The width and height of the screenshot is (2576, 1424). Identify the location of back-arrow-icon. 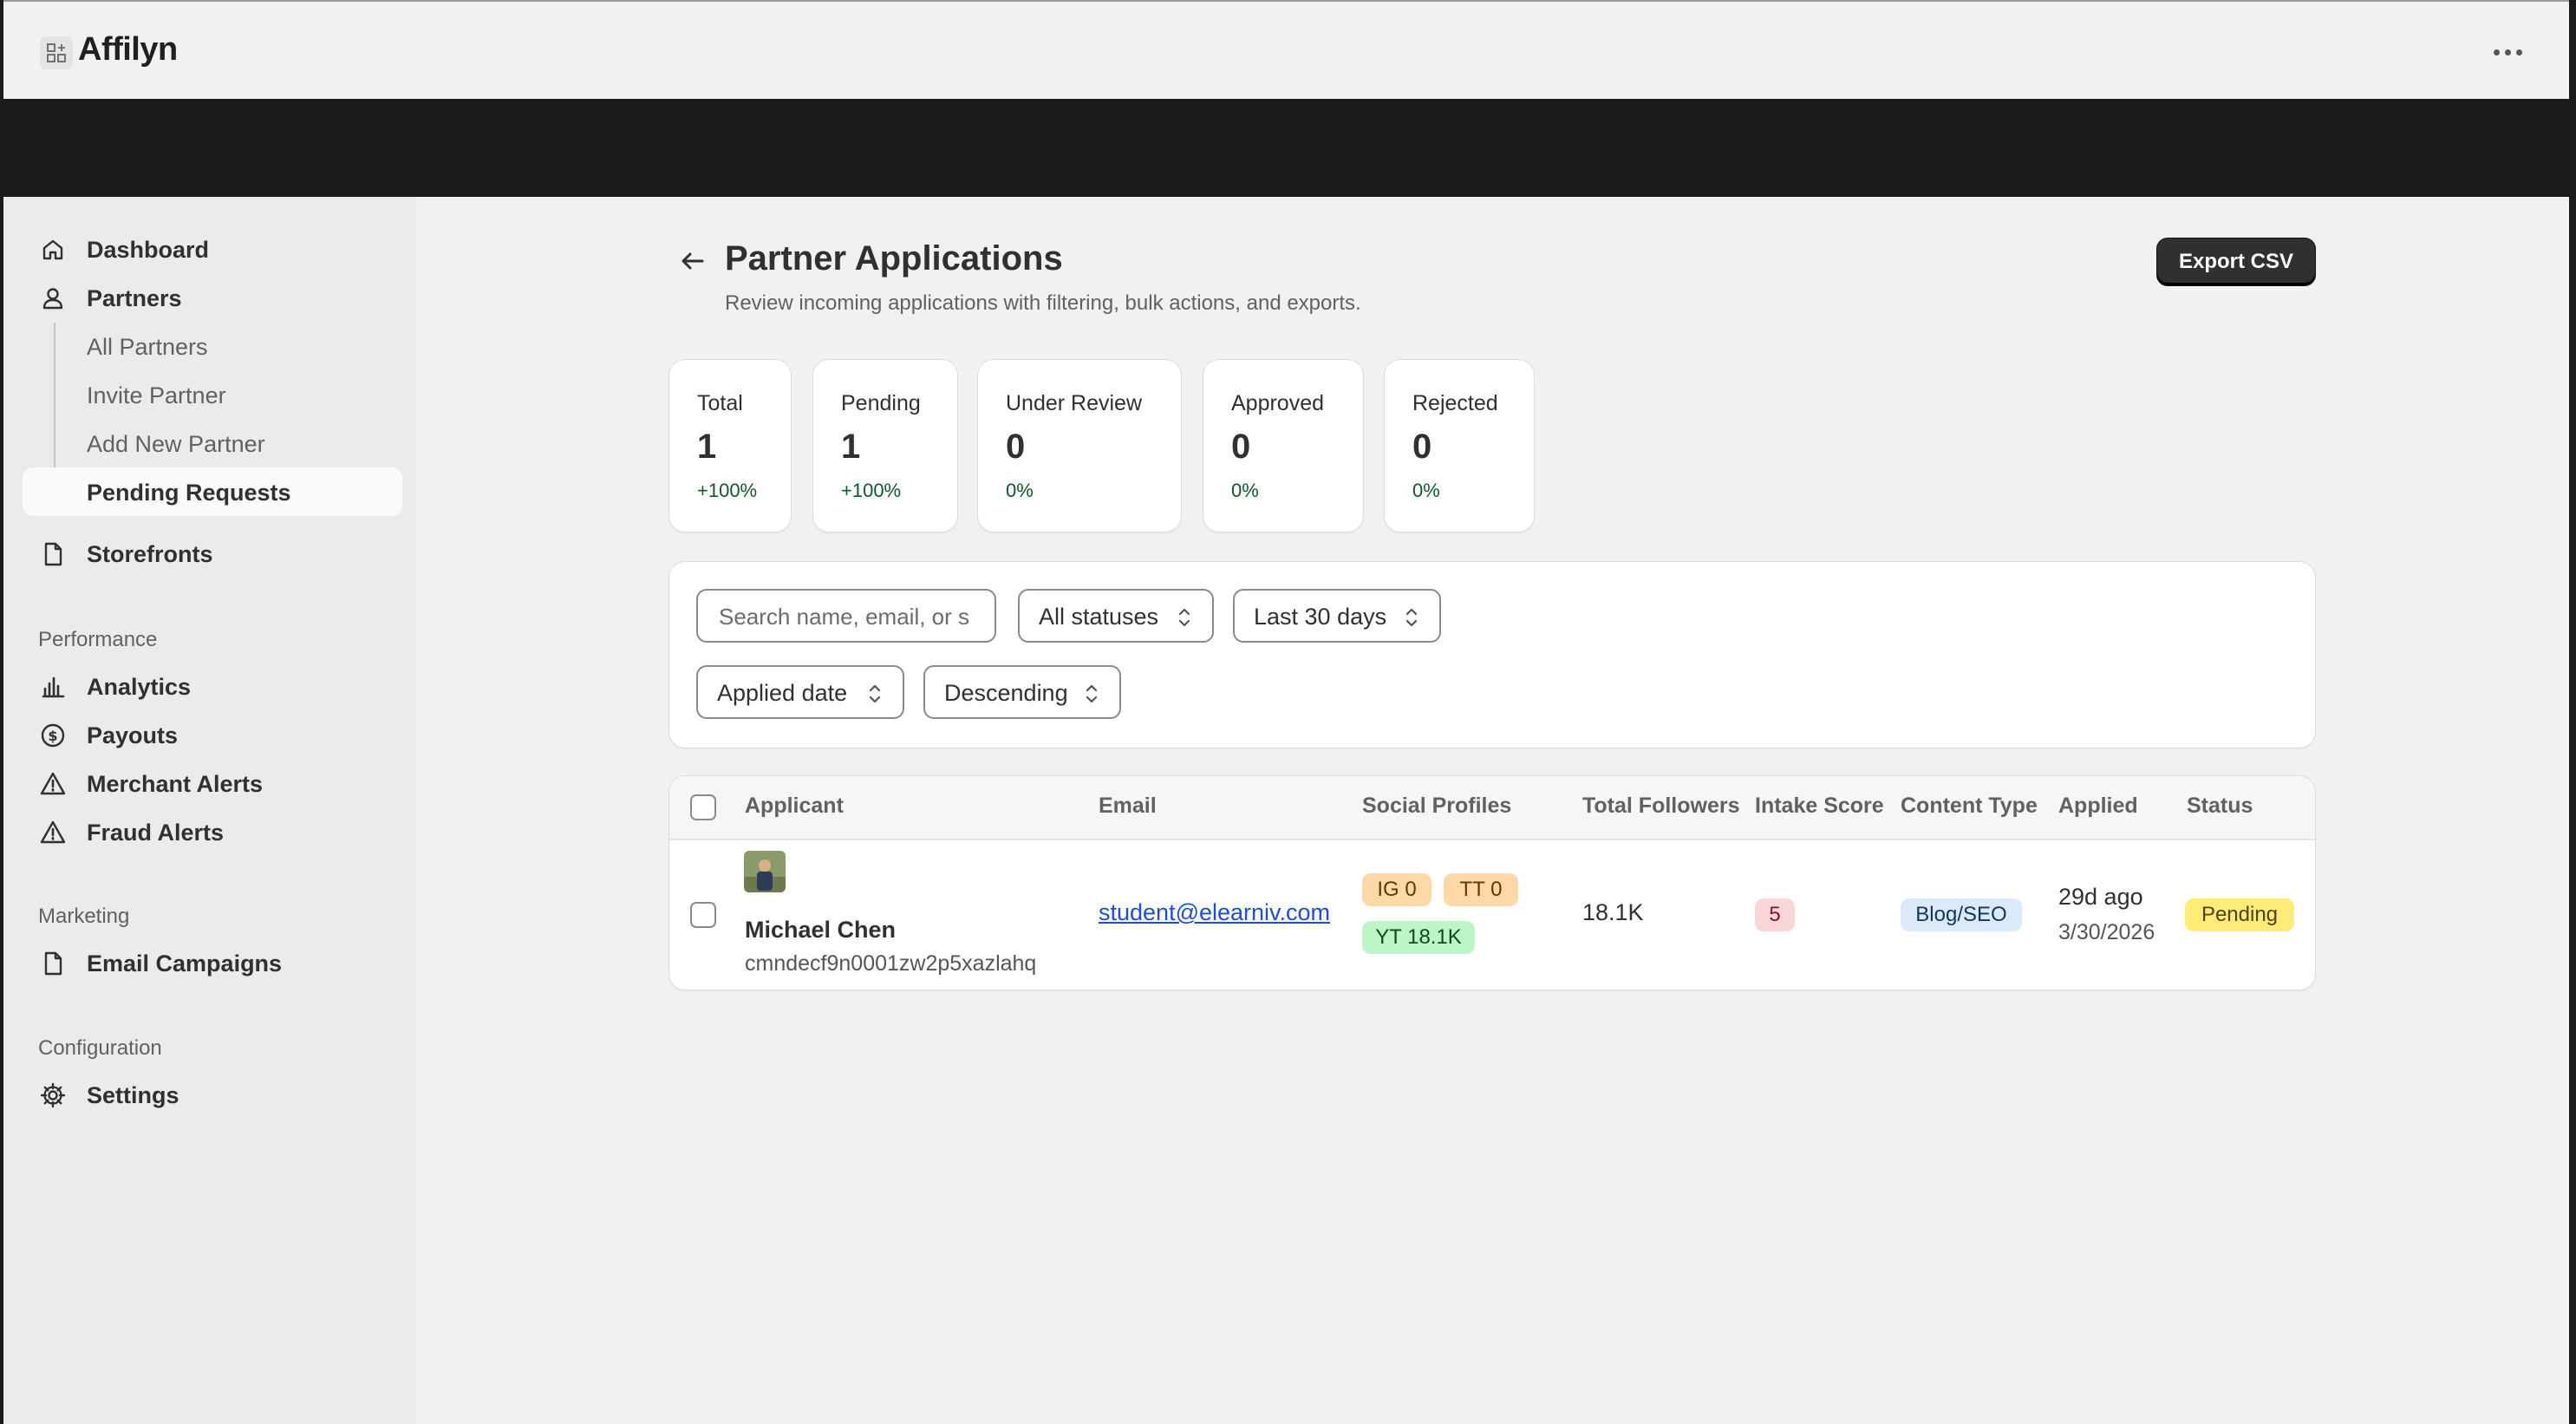
(693, 261).